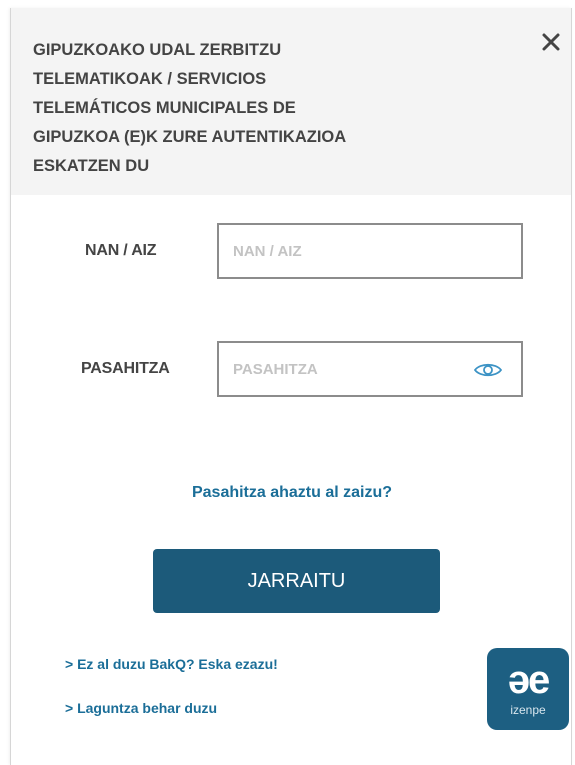 This screenshot has width=575, height=765. I want to click on nan-field-wrapper, so click(370, 251).